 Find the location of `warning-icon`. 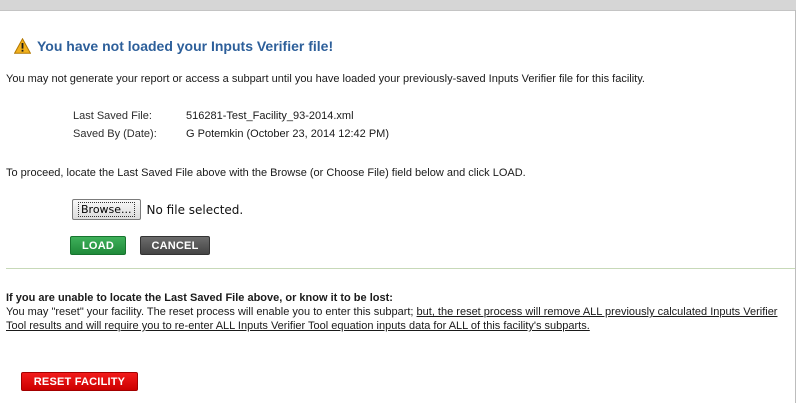

warning-icon is located at coordinates (22, 46).